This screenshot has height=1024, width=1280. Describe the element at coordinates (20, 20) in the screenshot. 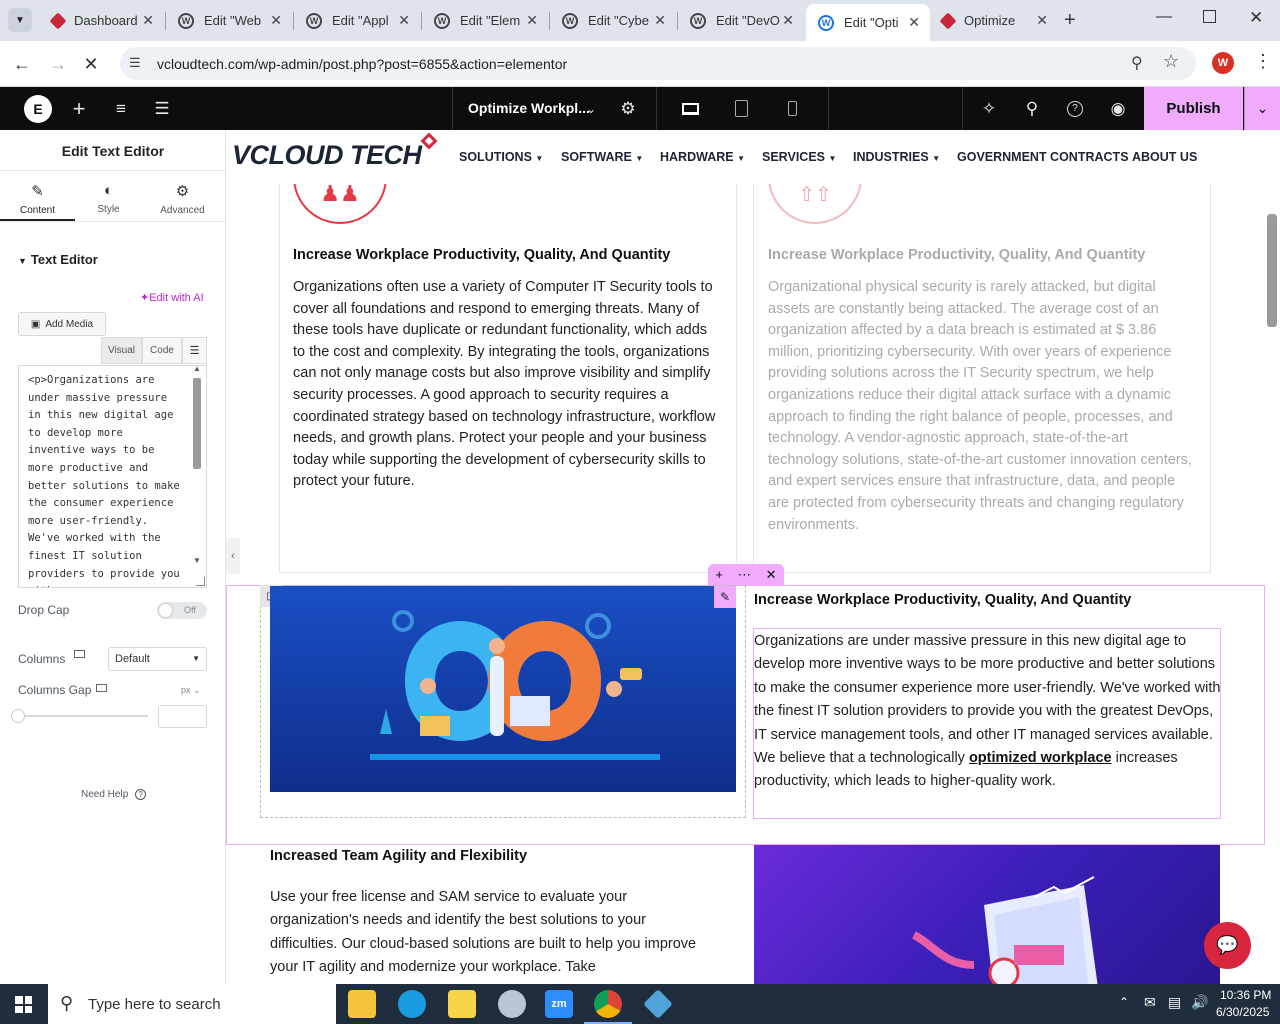

I see `tab-search-icon: ▼` at that location.